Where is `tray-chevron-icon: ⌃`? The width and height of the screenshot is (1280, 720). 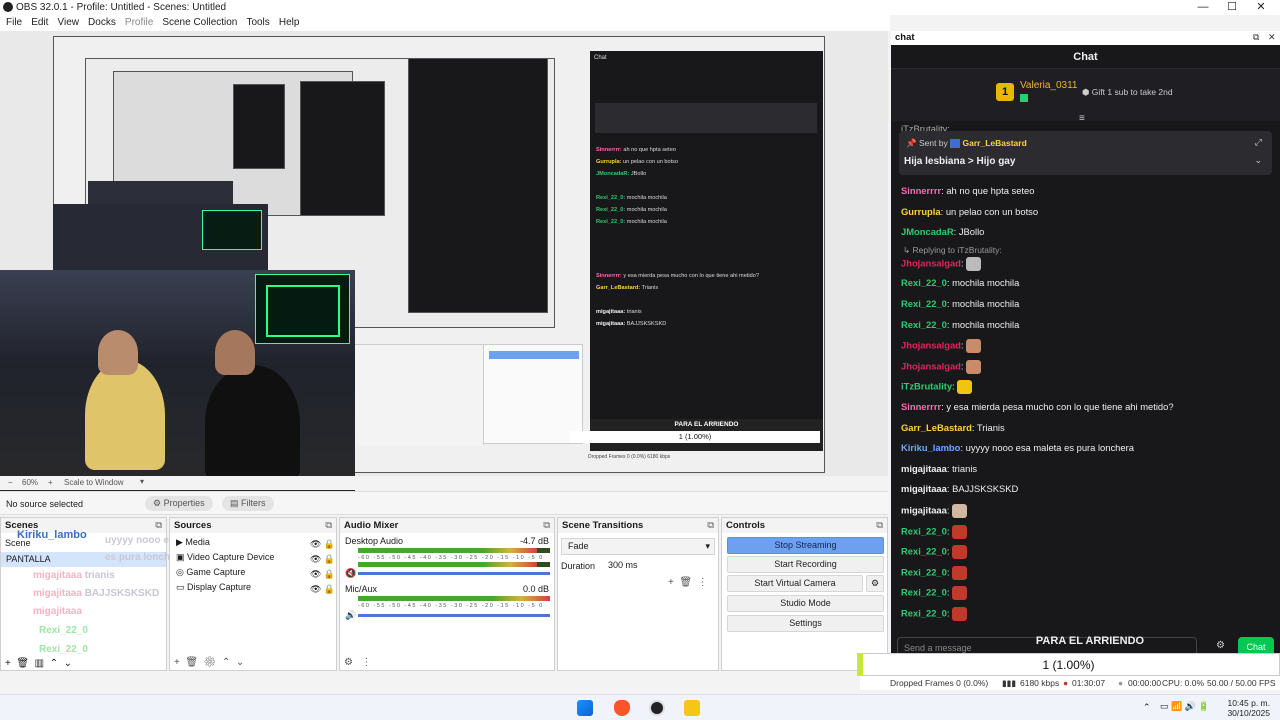 tray-chevron-icon: ⌃ is located at coordinates (1147, 707).